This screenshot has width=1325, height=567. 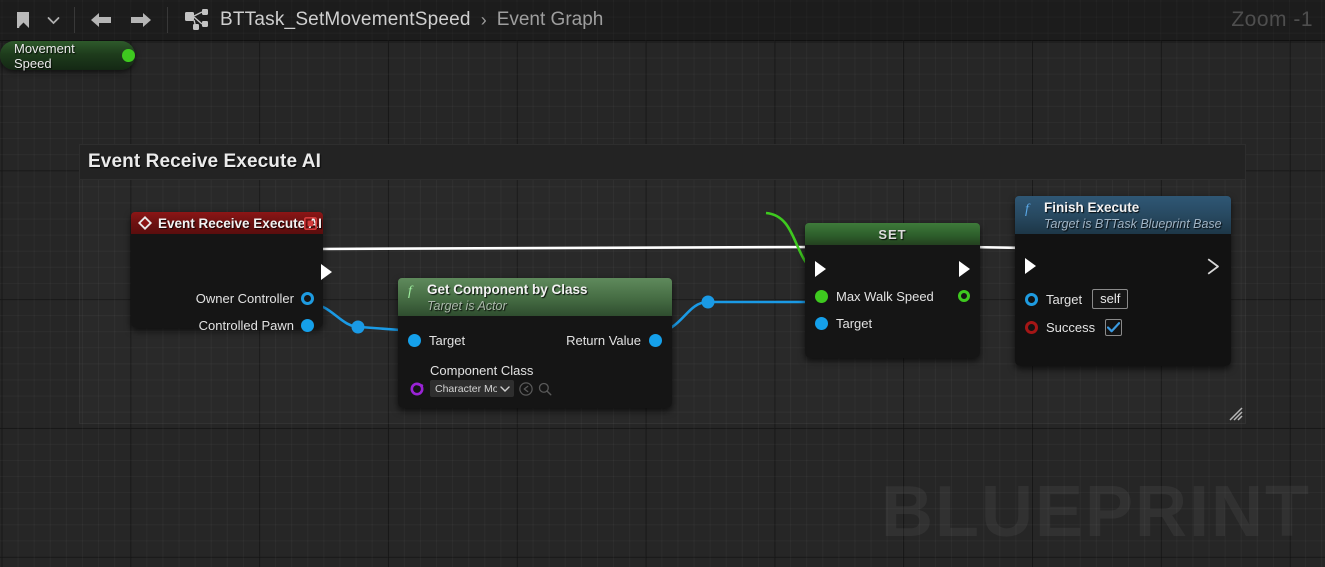 I want to click on bookmark-button, so click(x=23, y=20).